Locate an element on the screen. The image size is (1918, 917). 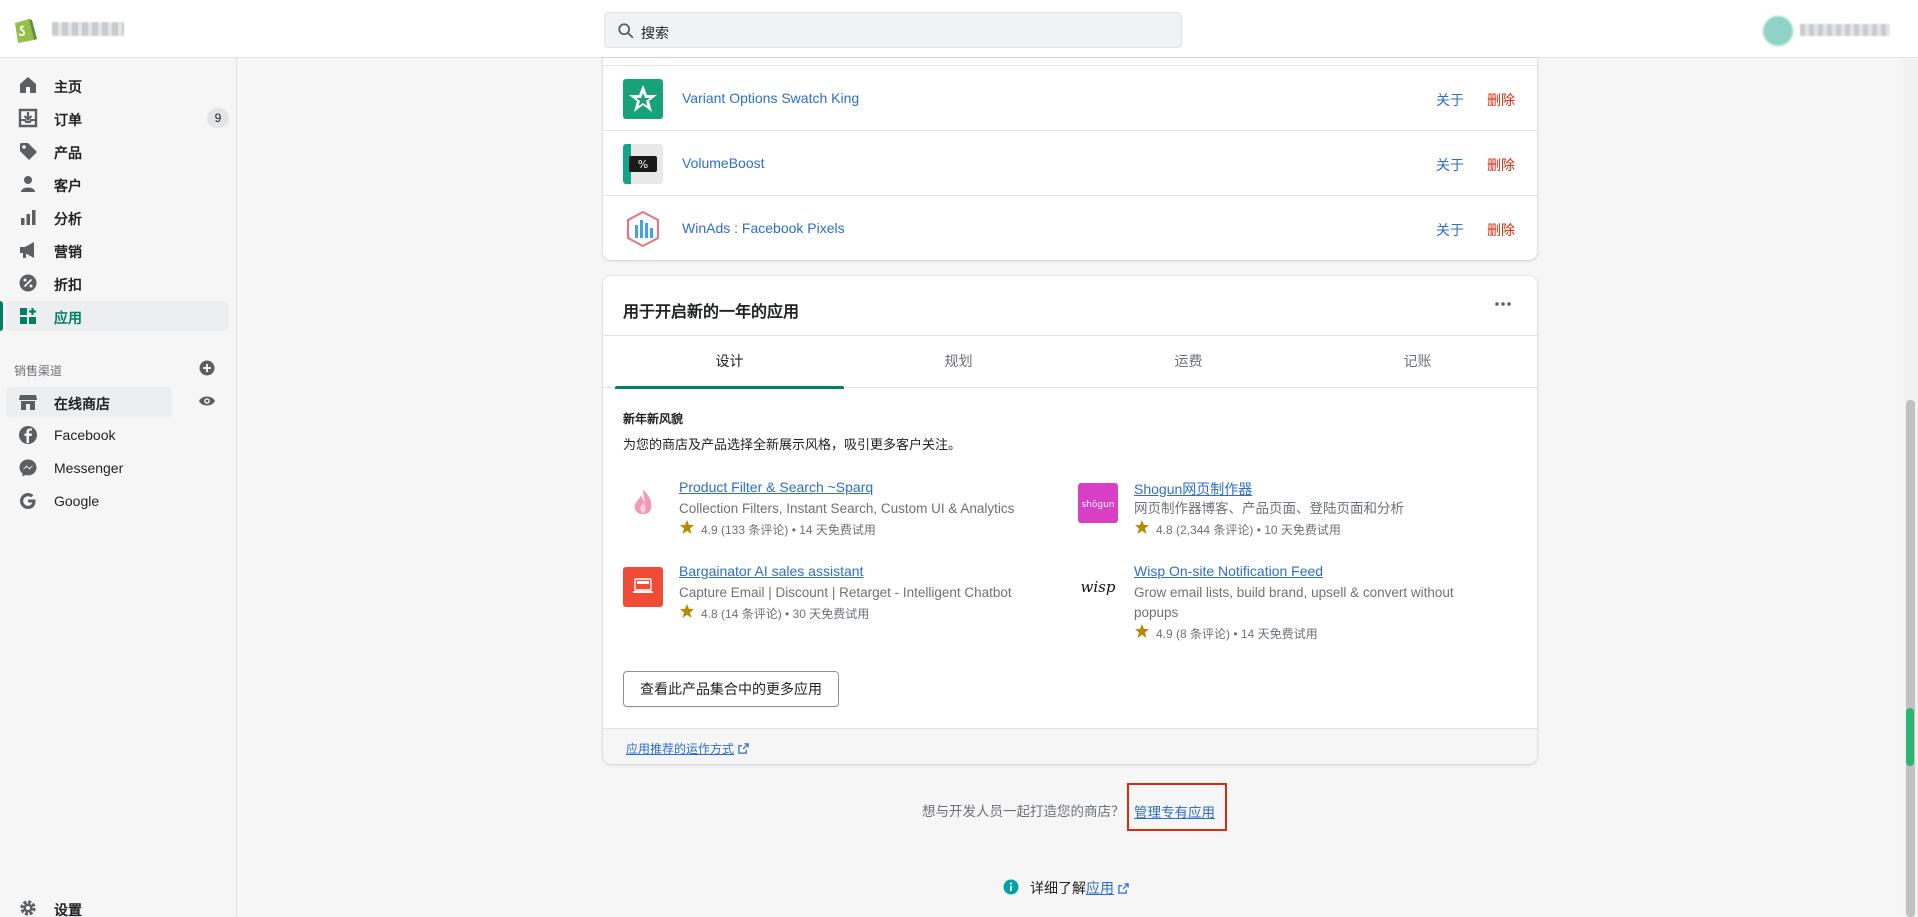
app-name-link: Wisp On-site Notification Feed is located at coordinates (1228, 571).